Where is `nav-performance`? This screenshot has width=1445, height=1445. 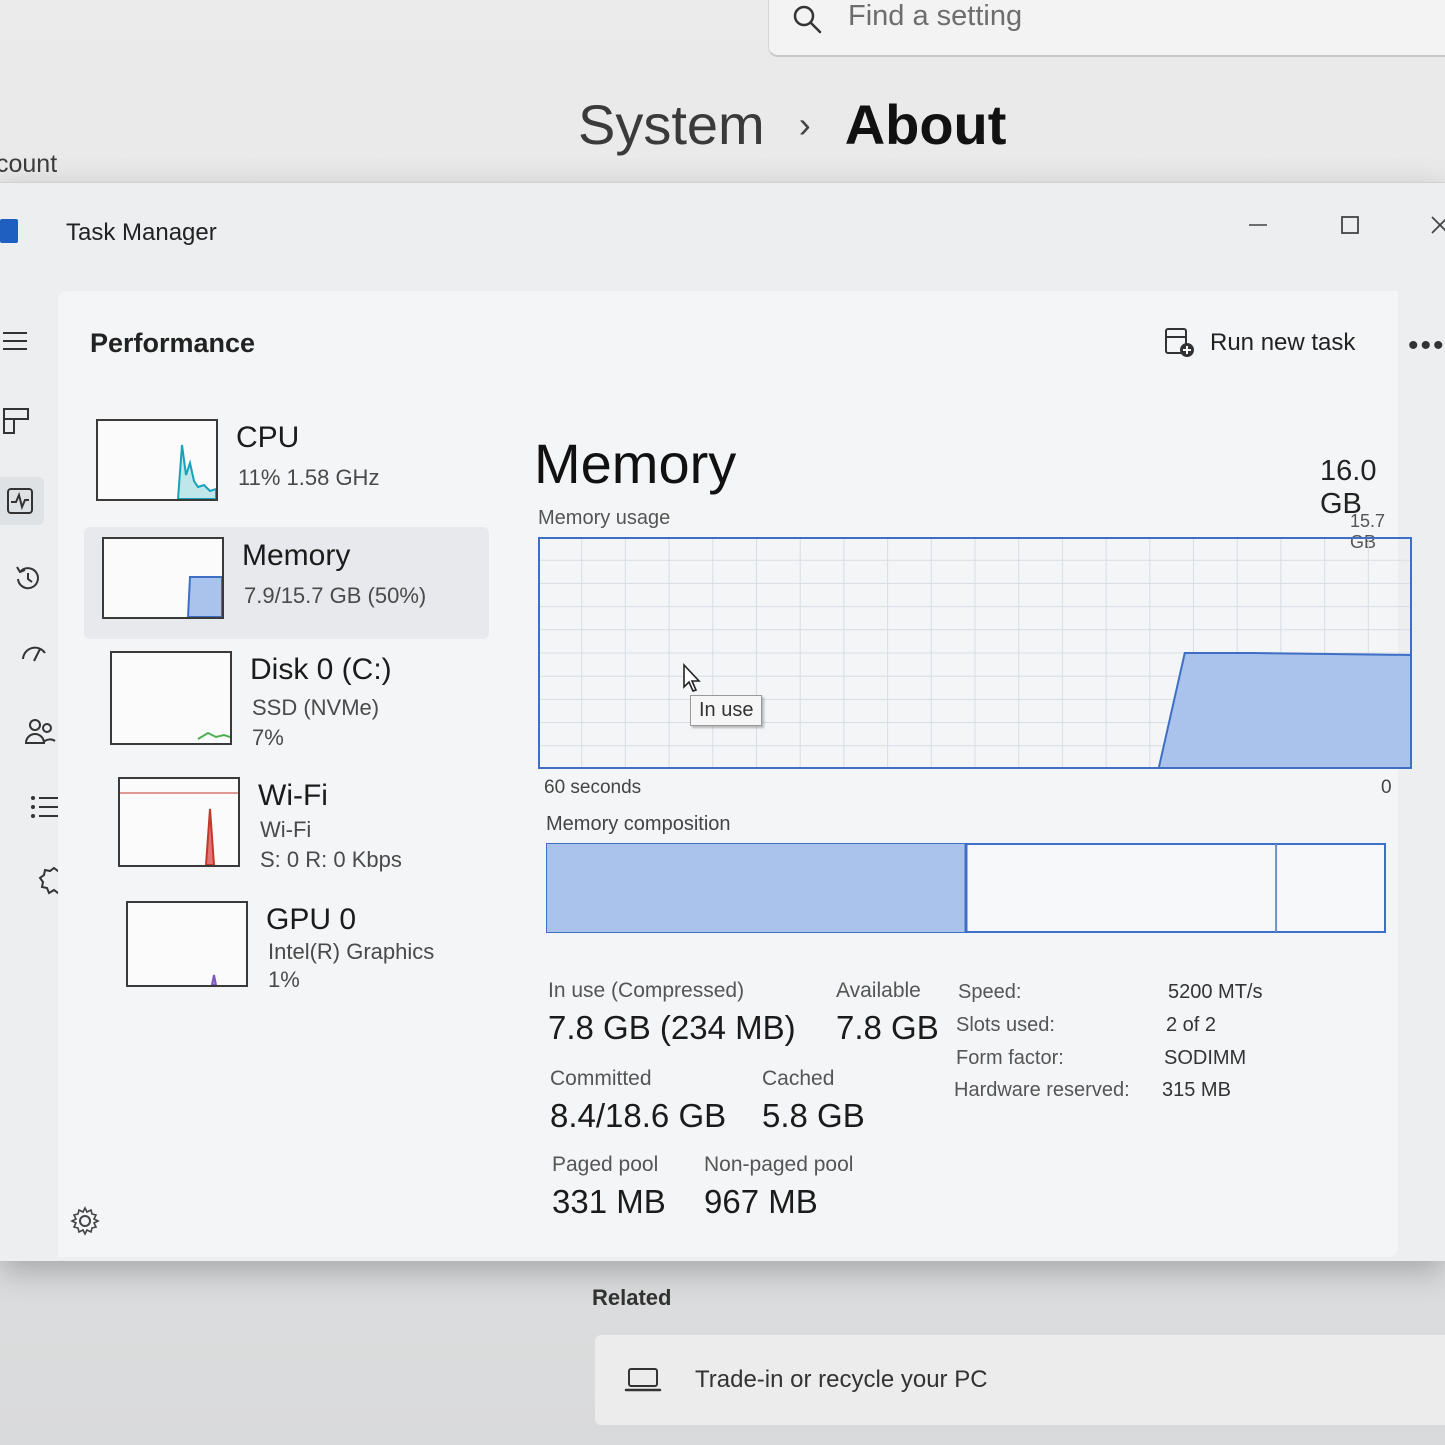 nav-performance is located at coordinates (22, 501).